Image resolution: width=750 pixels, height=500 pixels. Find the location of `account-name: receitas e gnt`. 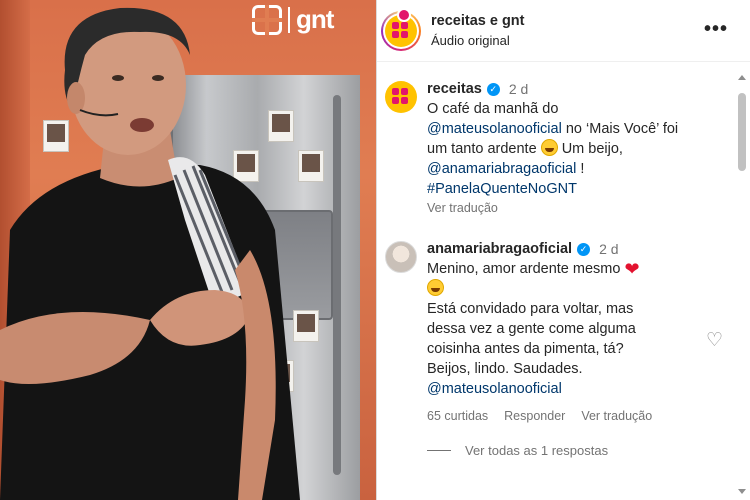

account-name: receitas e gnt is located at coordinates (478, 21).